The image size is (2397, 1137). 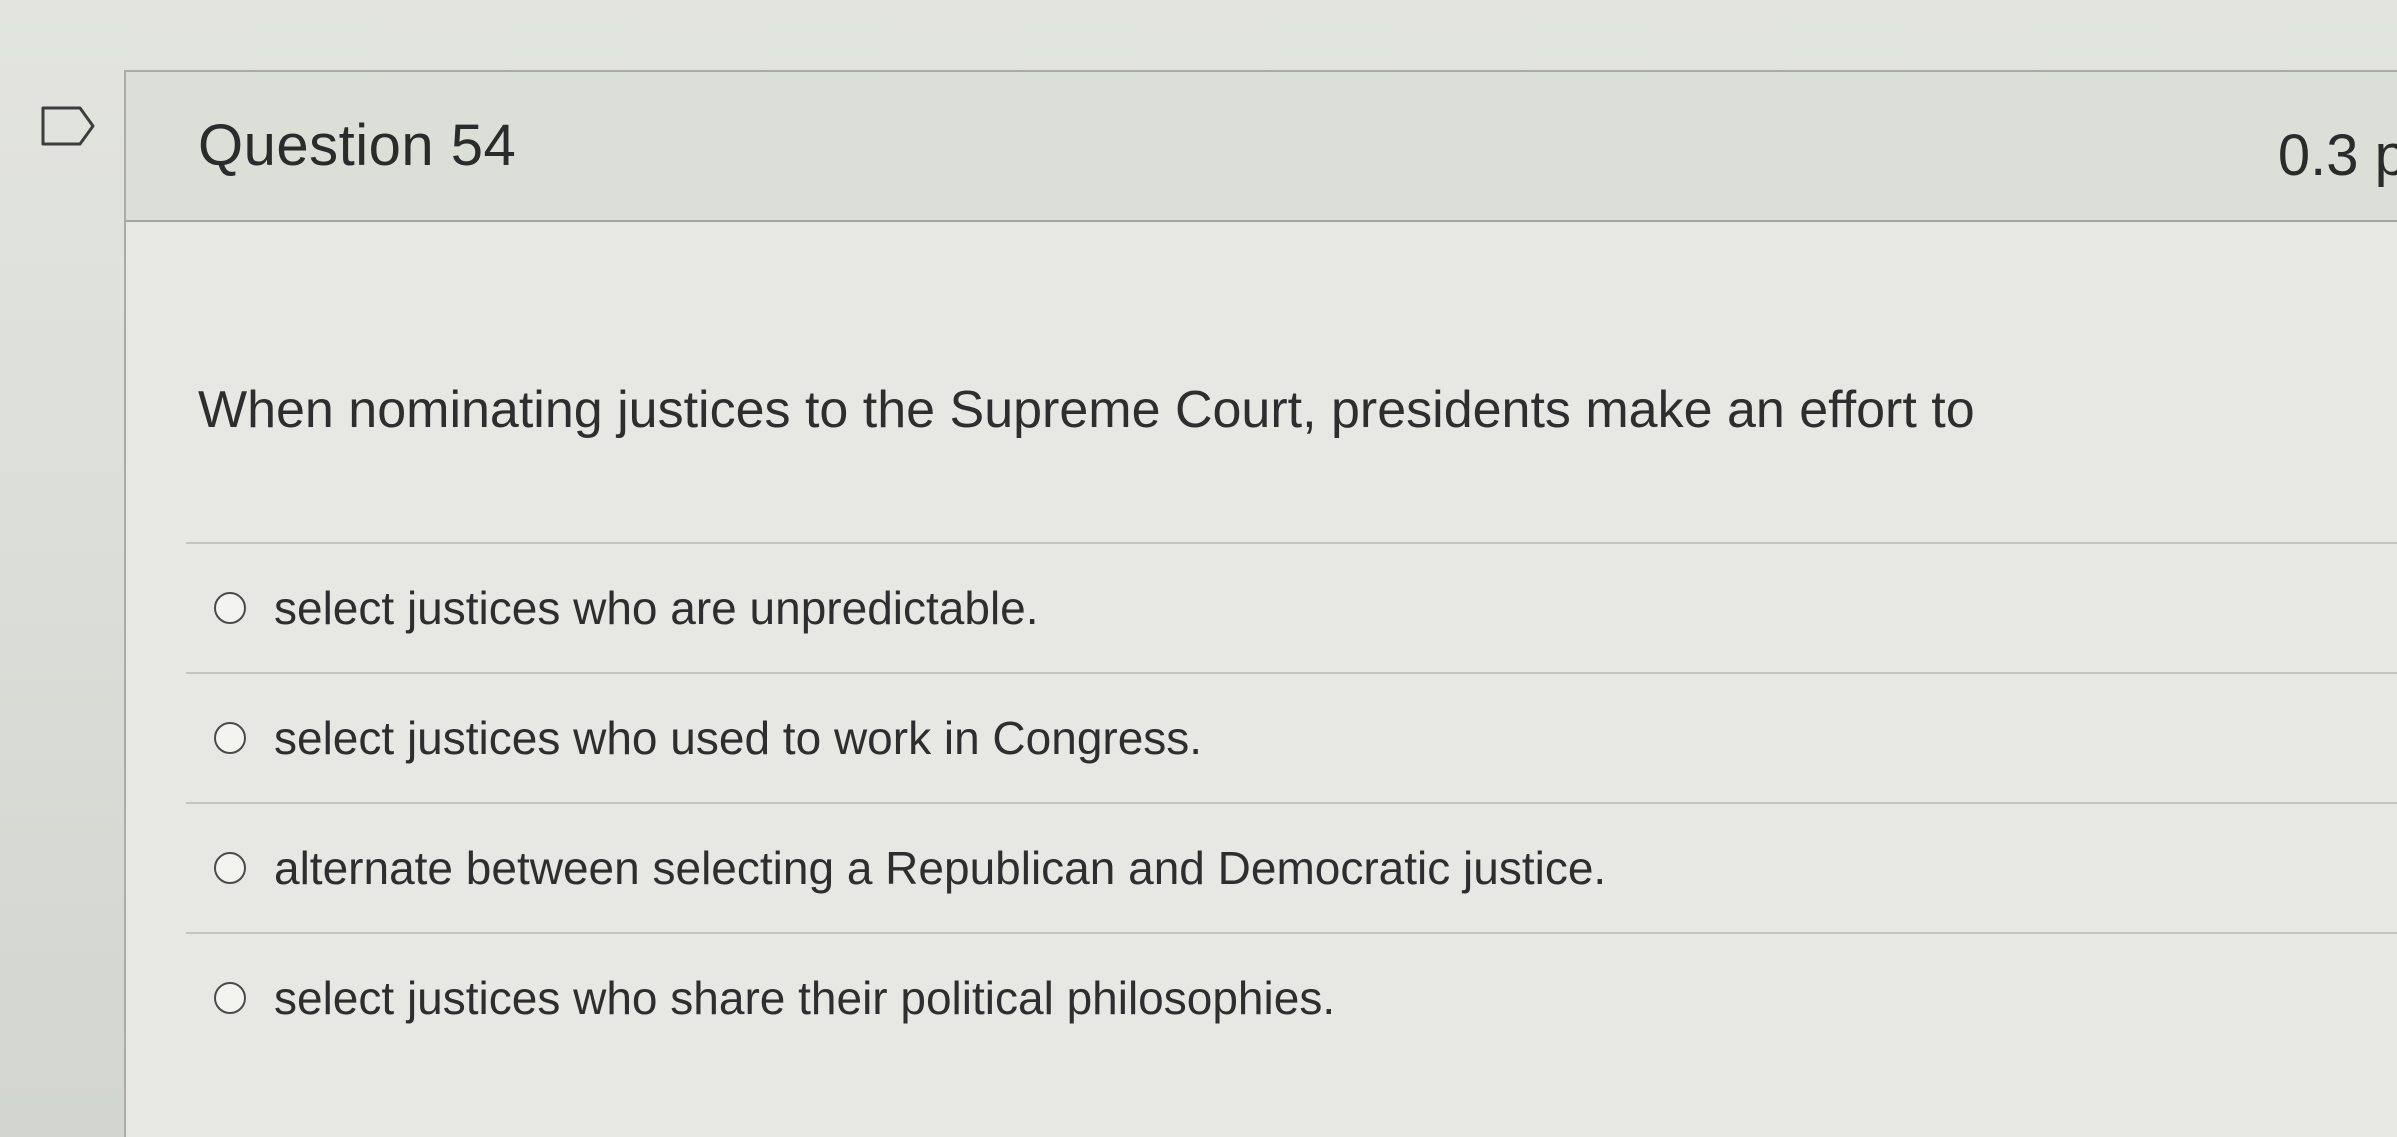 What do you see at coordinates (1291, 607) in the screenshot?
I see `answer-option: select justices who are unpredictable.` at bounding box center [1291, 607].